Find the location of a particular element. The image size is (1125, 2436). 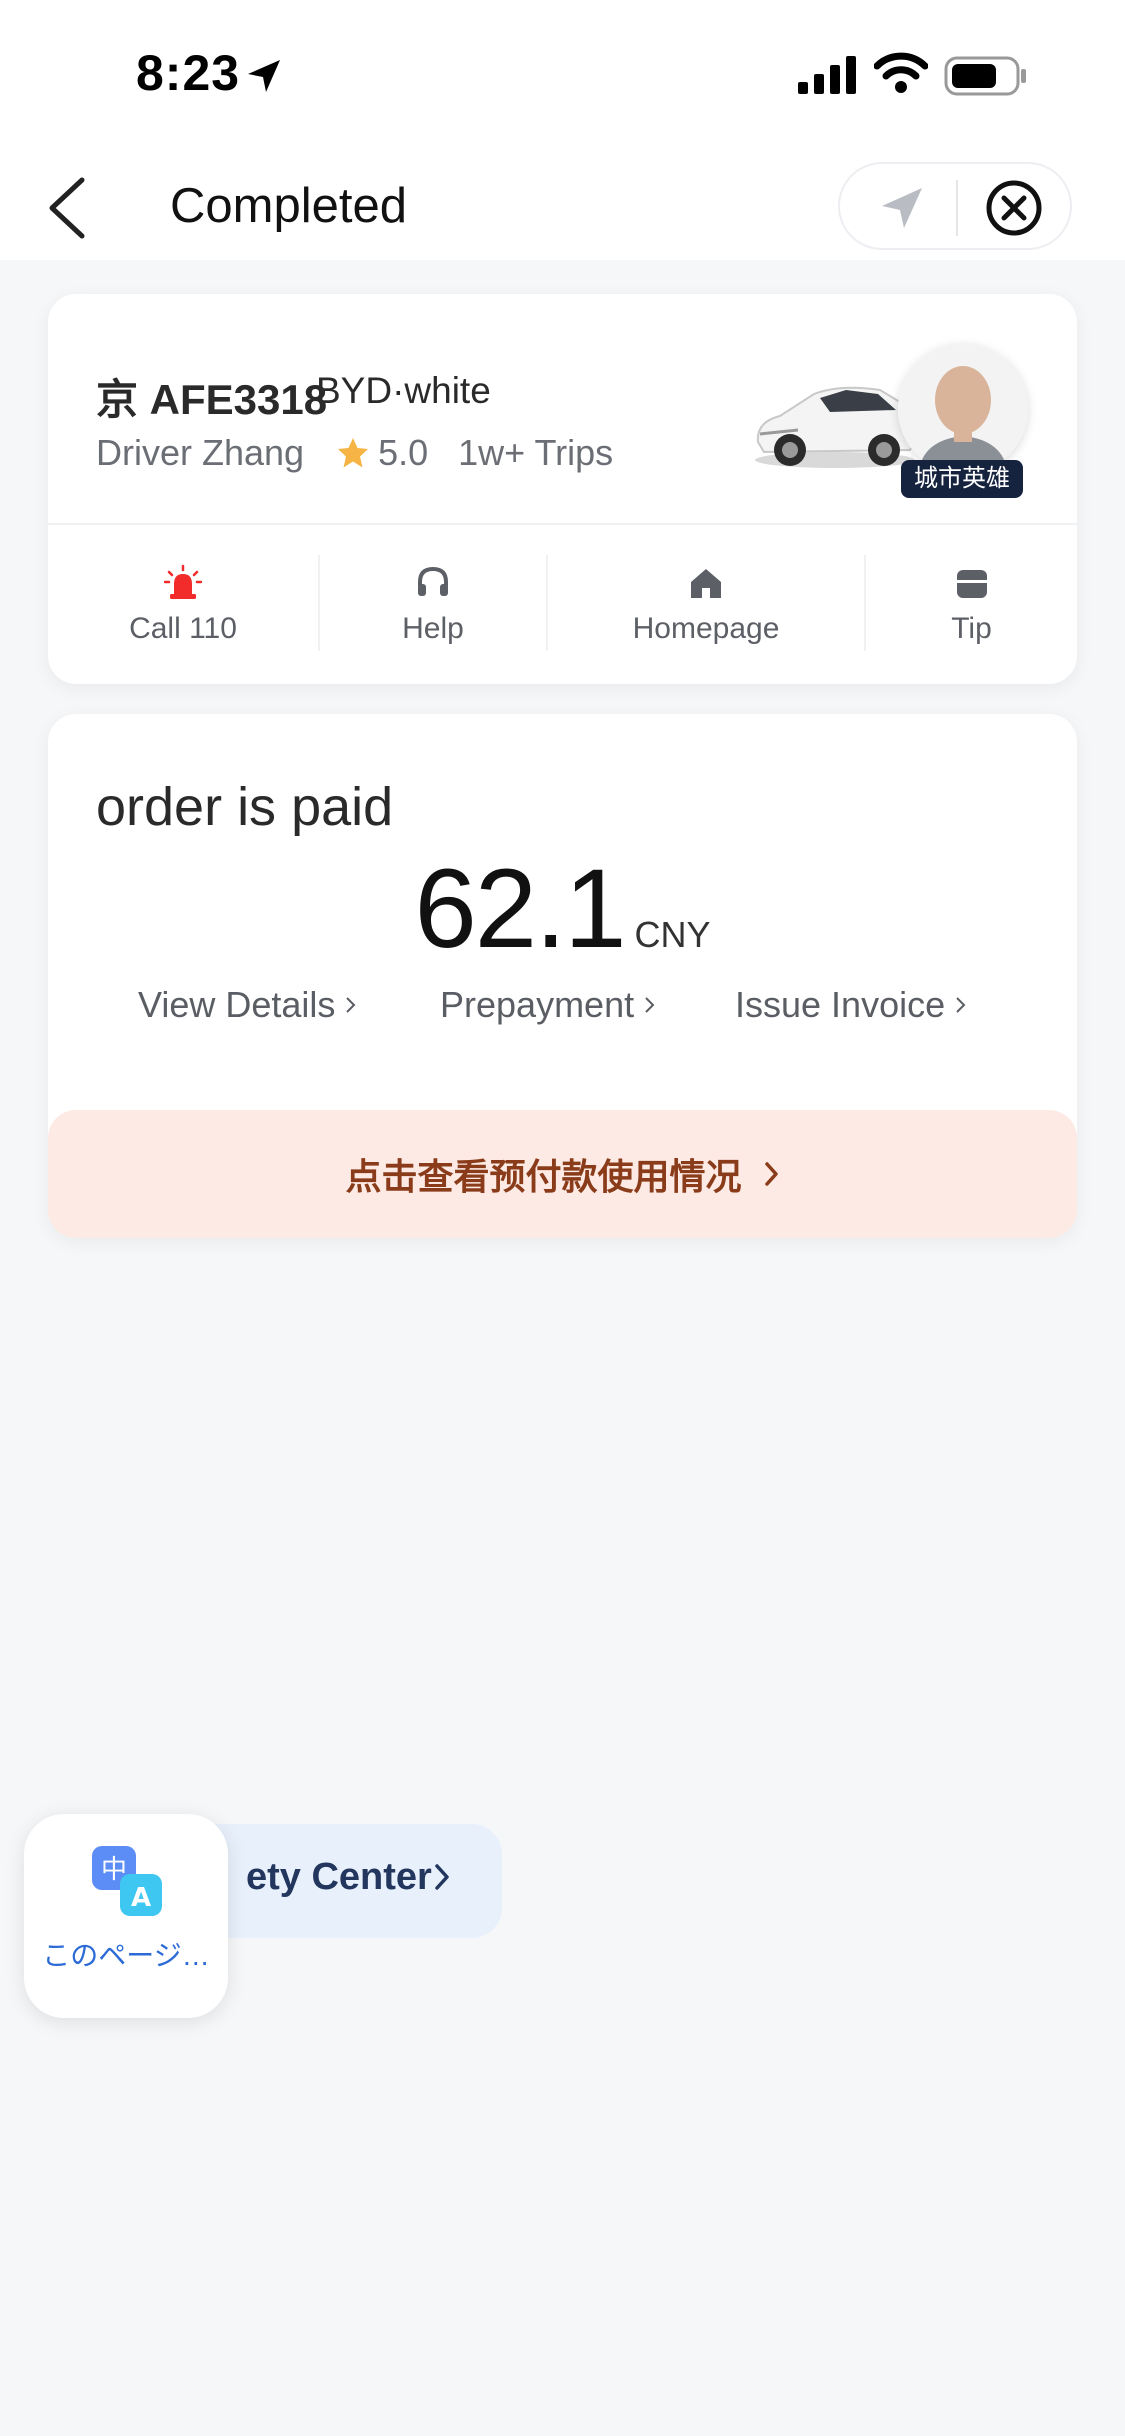

tip-button: Tip is located at coordinates (971, 604).